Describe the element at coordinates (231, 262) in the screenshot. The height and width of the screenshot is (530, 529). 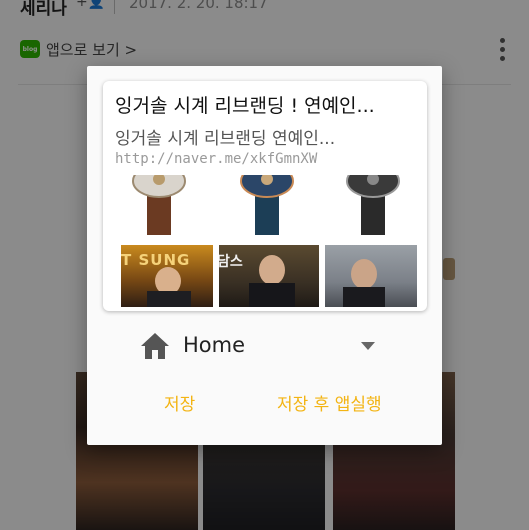
I see `thumbnail-caption: 담스` at that location.